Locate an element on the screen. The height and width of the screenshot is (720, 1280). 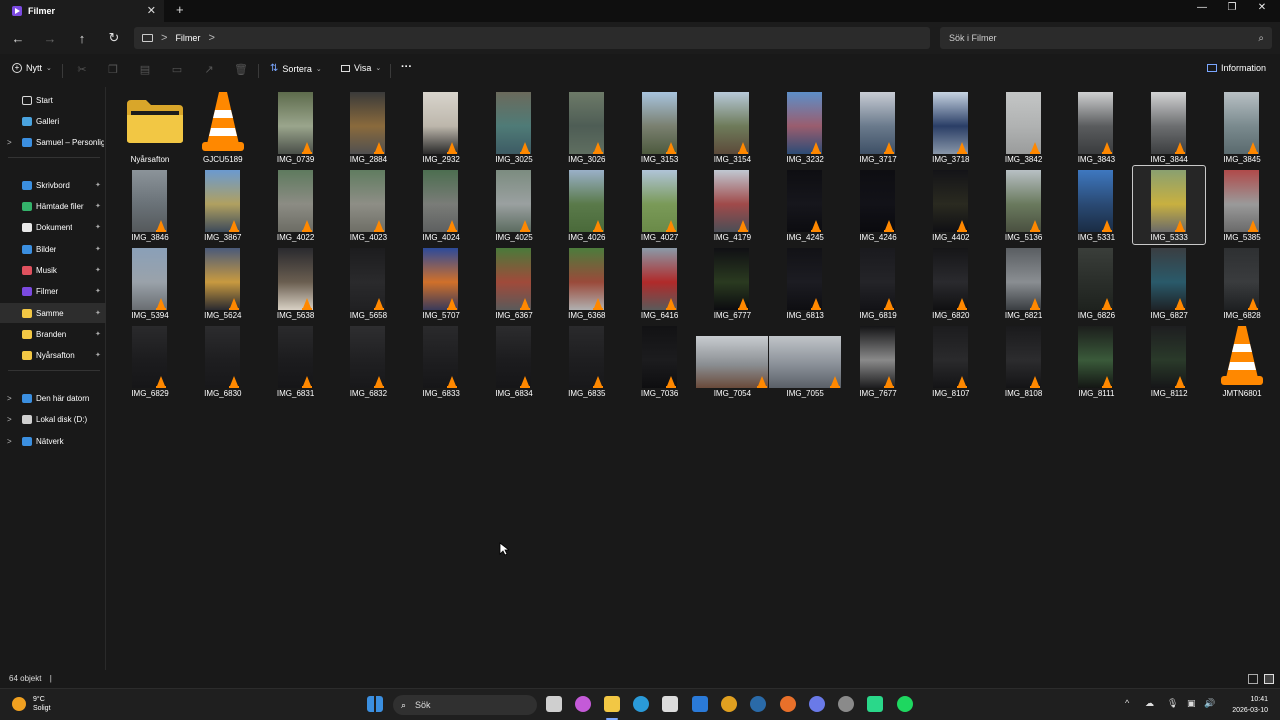
steam-icon is located at coordinates (758, 704).